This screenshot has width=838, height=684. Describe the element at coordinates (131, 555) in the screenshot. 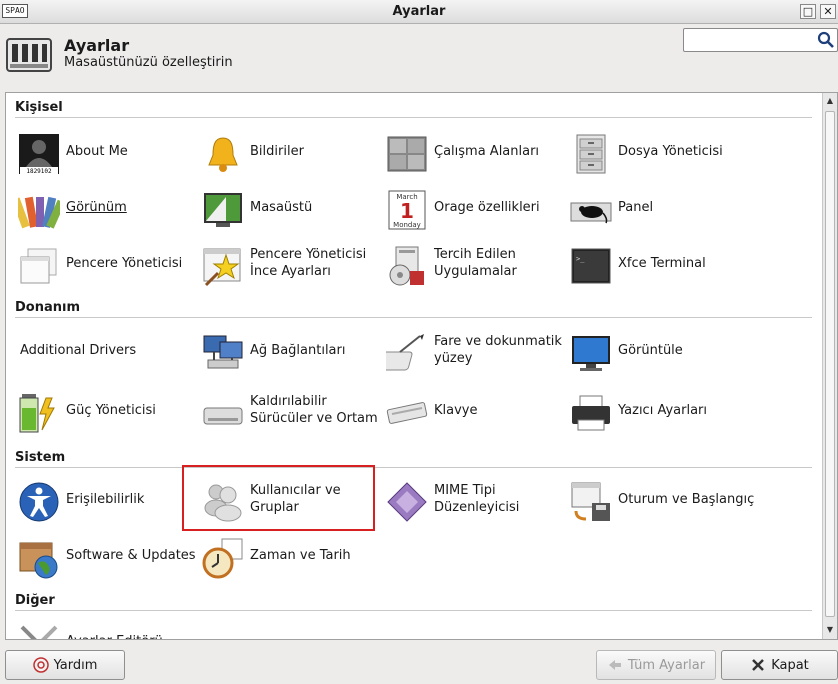

I see `item-label: Software & Updates` at that location.